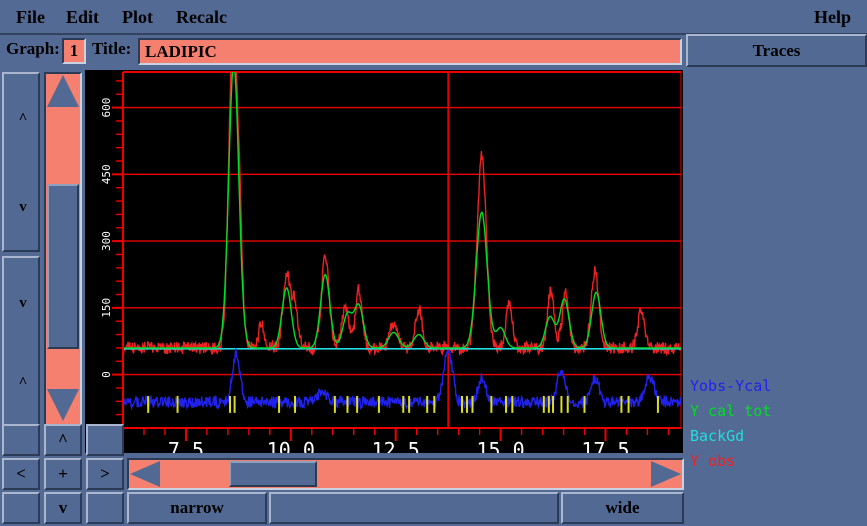 This screenshot has width=867, height=526. I want to click on svg-text: 0, so click(106, 374).